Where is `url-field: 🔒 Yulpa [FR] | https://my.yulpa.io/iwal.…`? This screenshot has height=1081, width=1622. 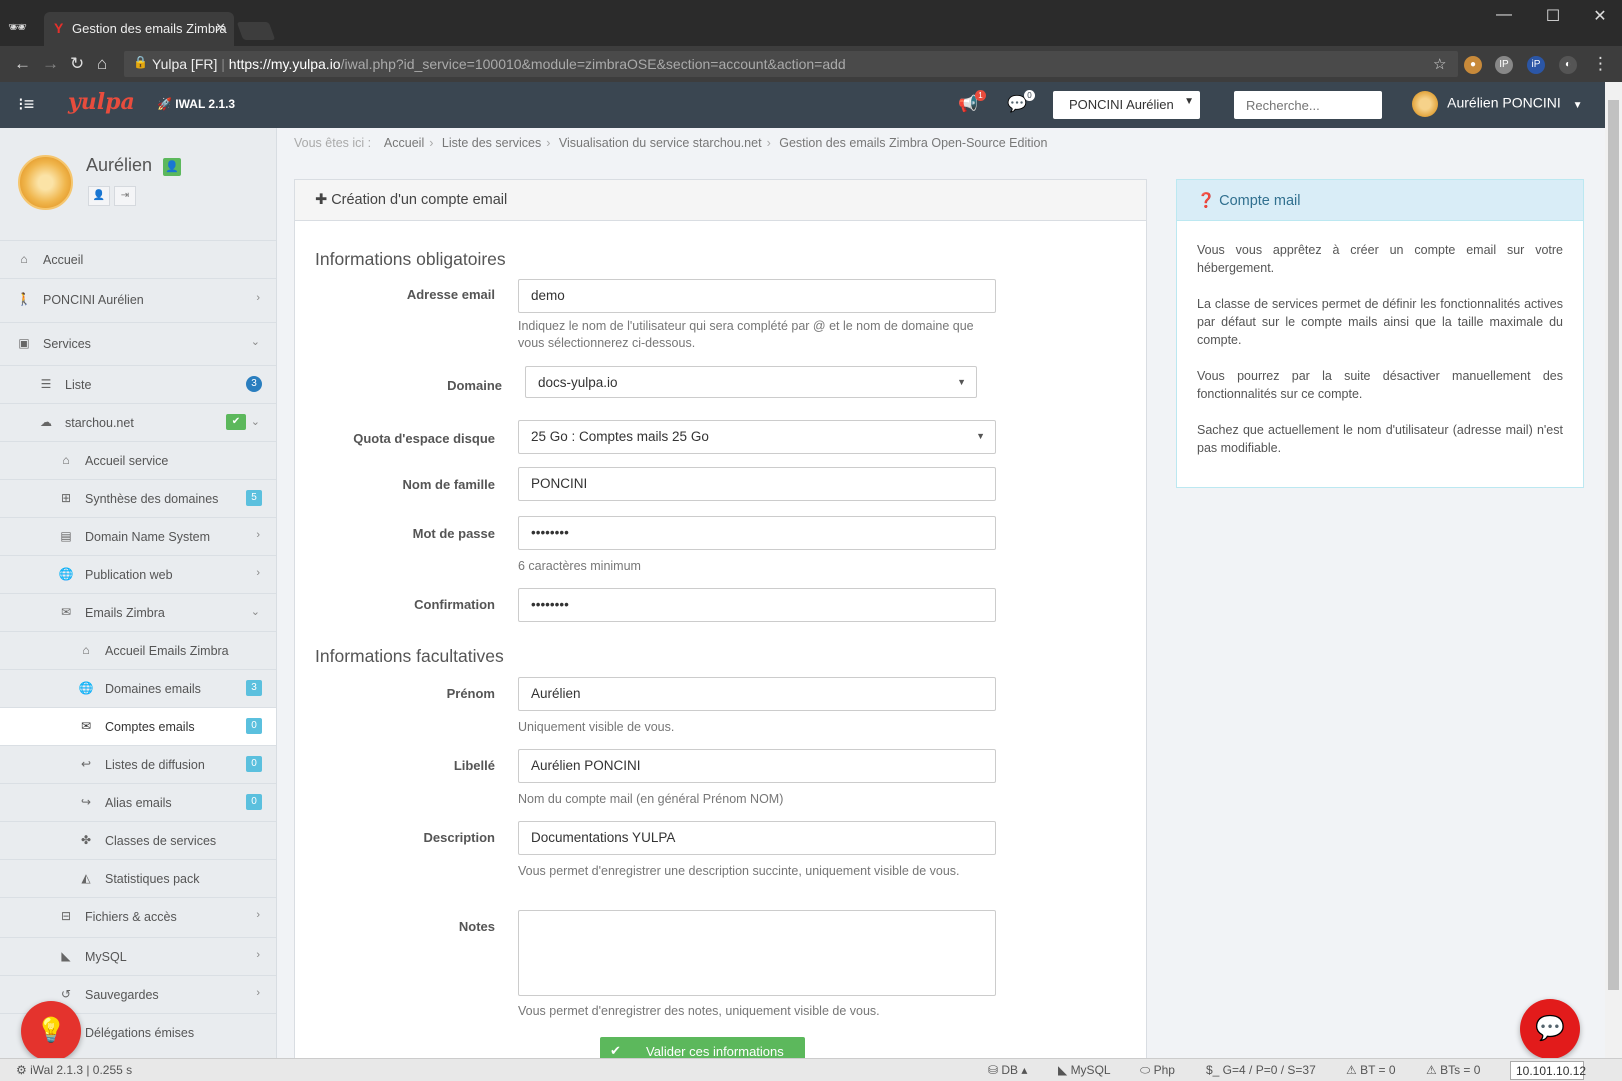 url-field: 🔒 Yulpa [FR] | https://my.yulpa.io/iwal.… is located at coordinates (791, 64).